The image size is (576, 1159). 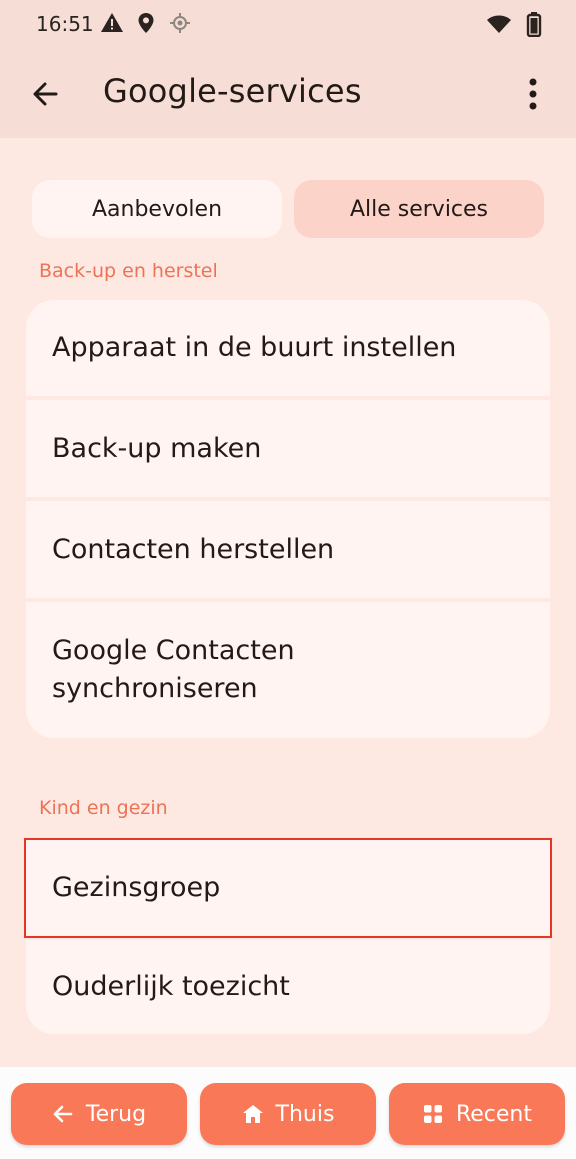 I want to click on status-icons-left, so click(x=146, y=23).